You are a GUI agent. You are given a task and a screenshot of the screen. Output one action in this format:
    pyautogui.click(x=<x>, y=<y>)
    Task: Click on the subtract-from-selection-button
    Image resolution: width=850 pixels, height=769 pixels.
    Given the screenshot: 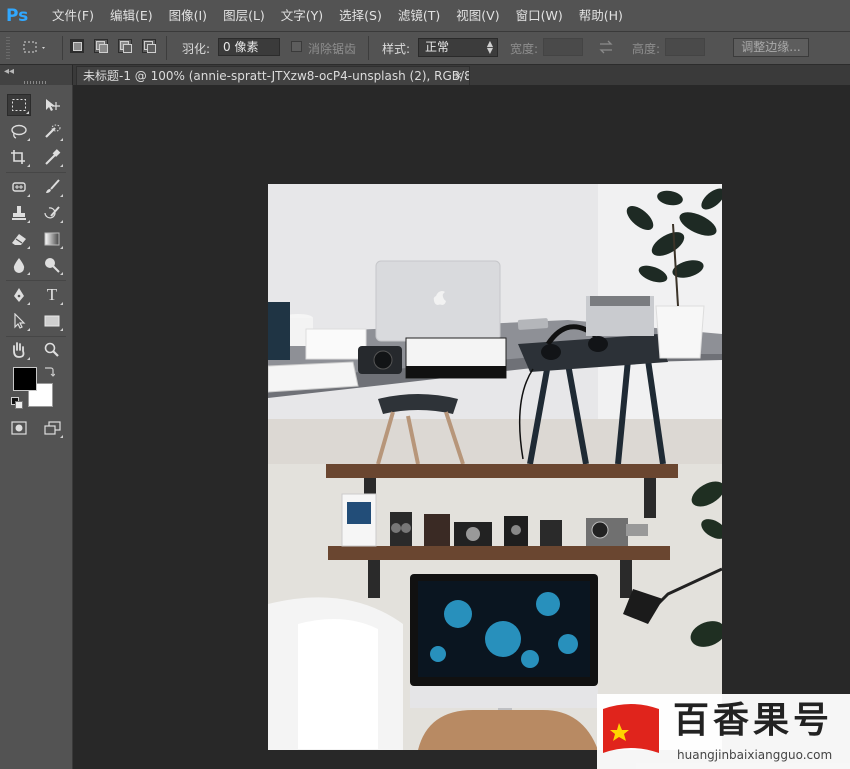 What is the action you would take?
    pyautogui.click(x=125, y=46)
    